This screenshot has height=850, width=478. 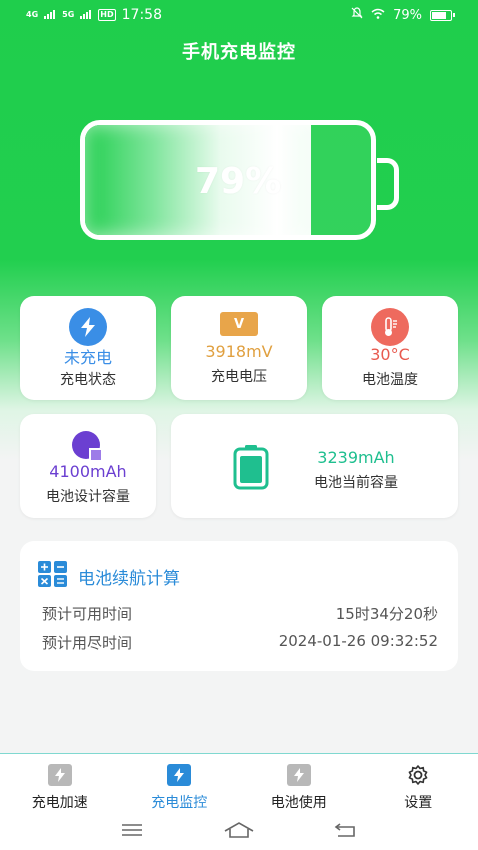 I want to click on current-capacity-value: 3239mAh, so click(x=356, y=457).